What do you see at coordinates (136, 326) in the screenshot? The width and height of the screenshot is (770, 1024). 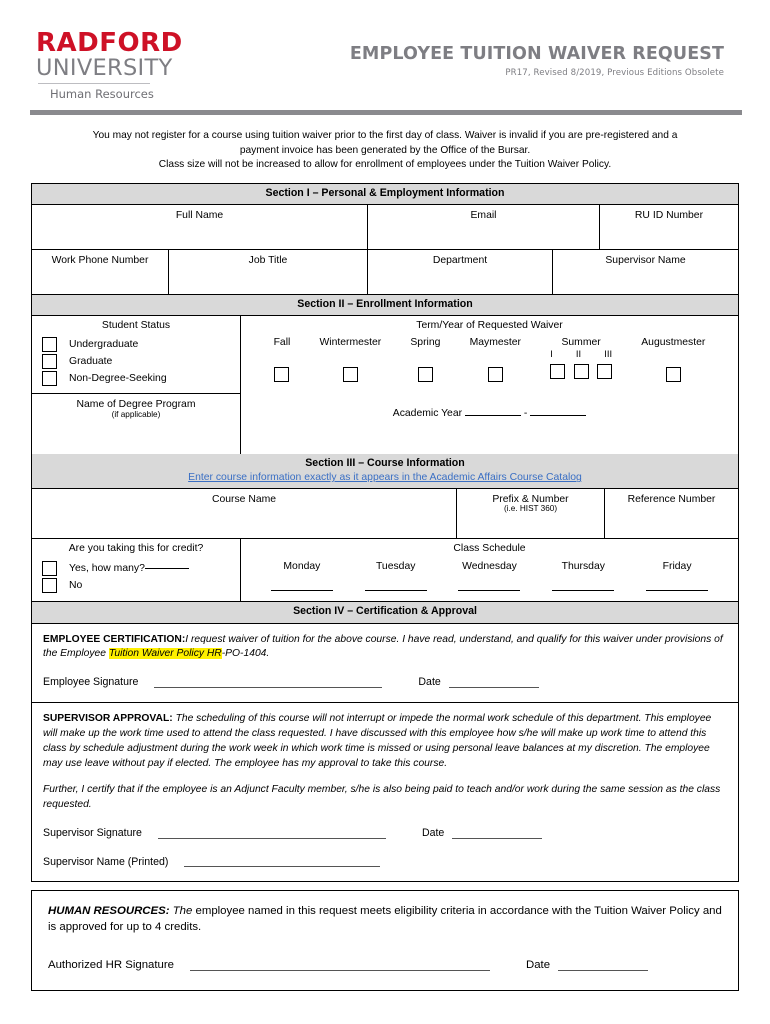 I see `student-status-label: Student Status` at bounding box center [136, 326].